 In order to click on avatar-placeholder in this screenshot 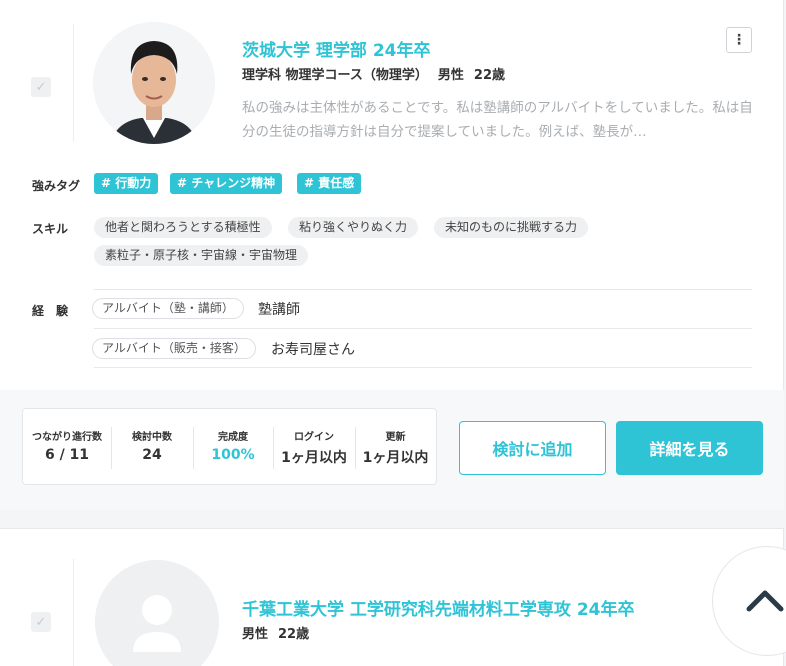, I will do `click(157, 613)`.